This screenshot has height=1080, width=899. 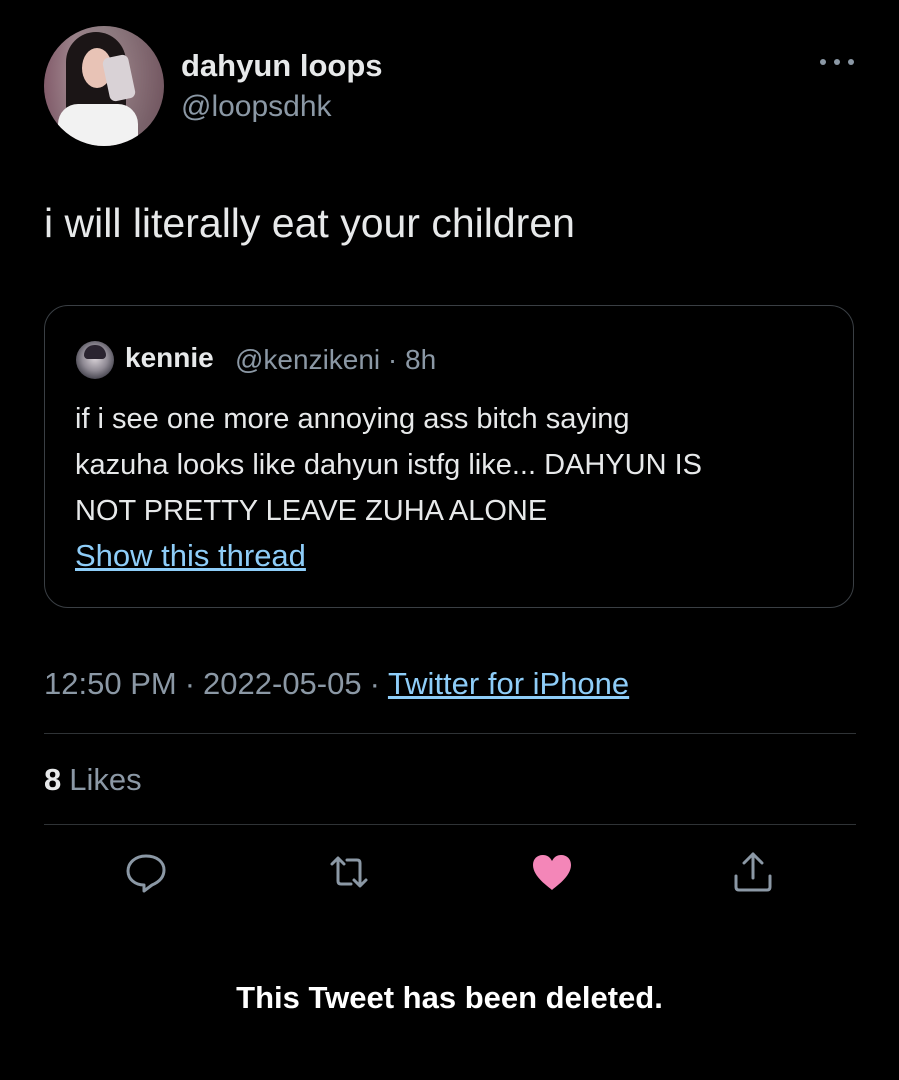 I want to click on author-avatar, so click(x=104, y=86).